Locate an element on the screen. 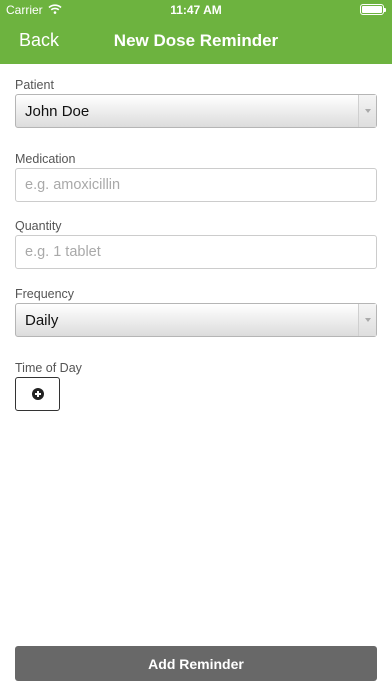 The width and height of the screenshot is (392, 696). status-bar: Carrier 11:47 AM is located at coordinates (196, 10).